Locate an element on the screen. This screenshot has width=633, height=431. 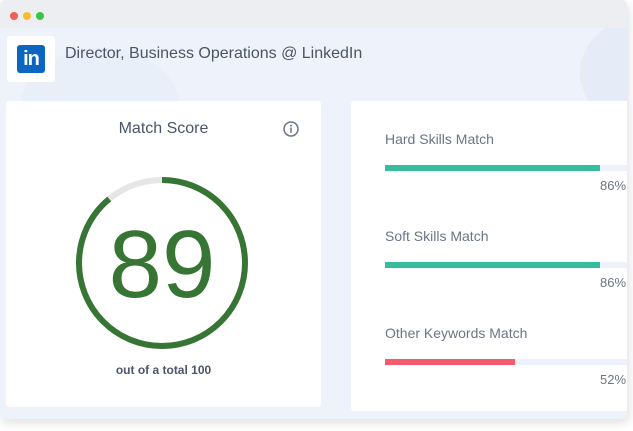
company-logo: in is located at coordinates (31, 59).